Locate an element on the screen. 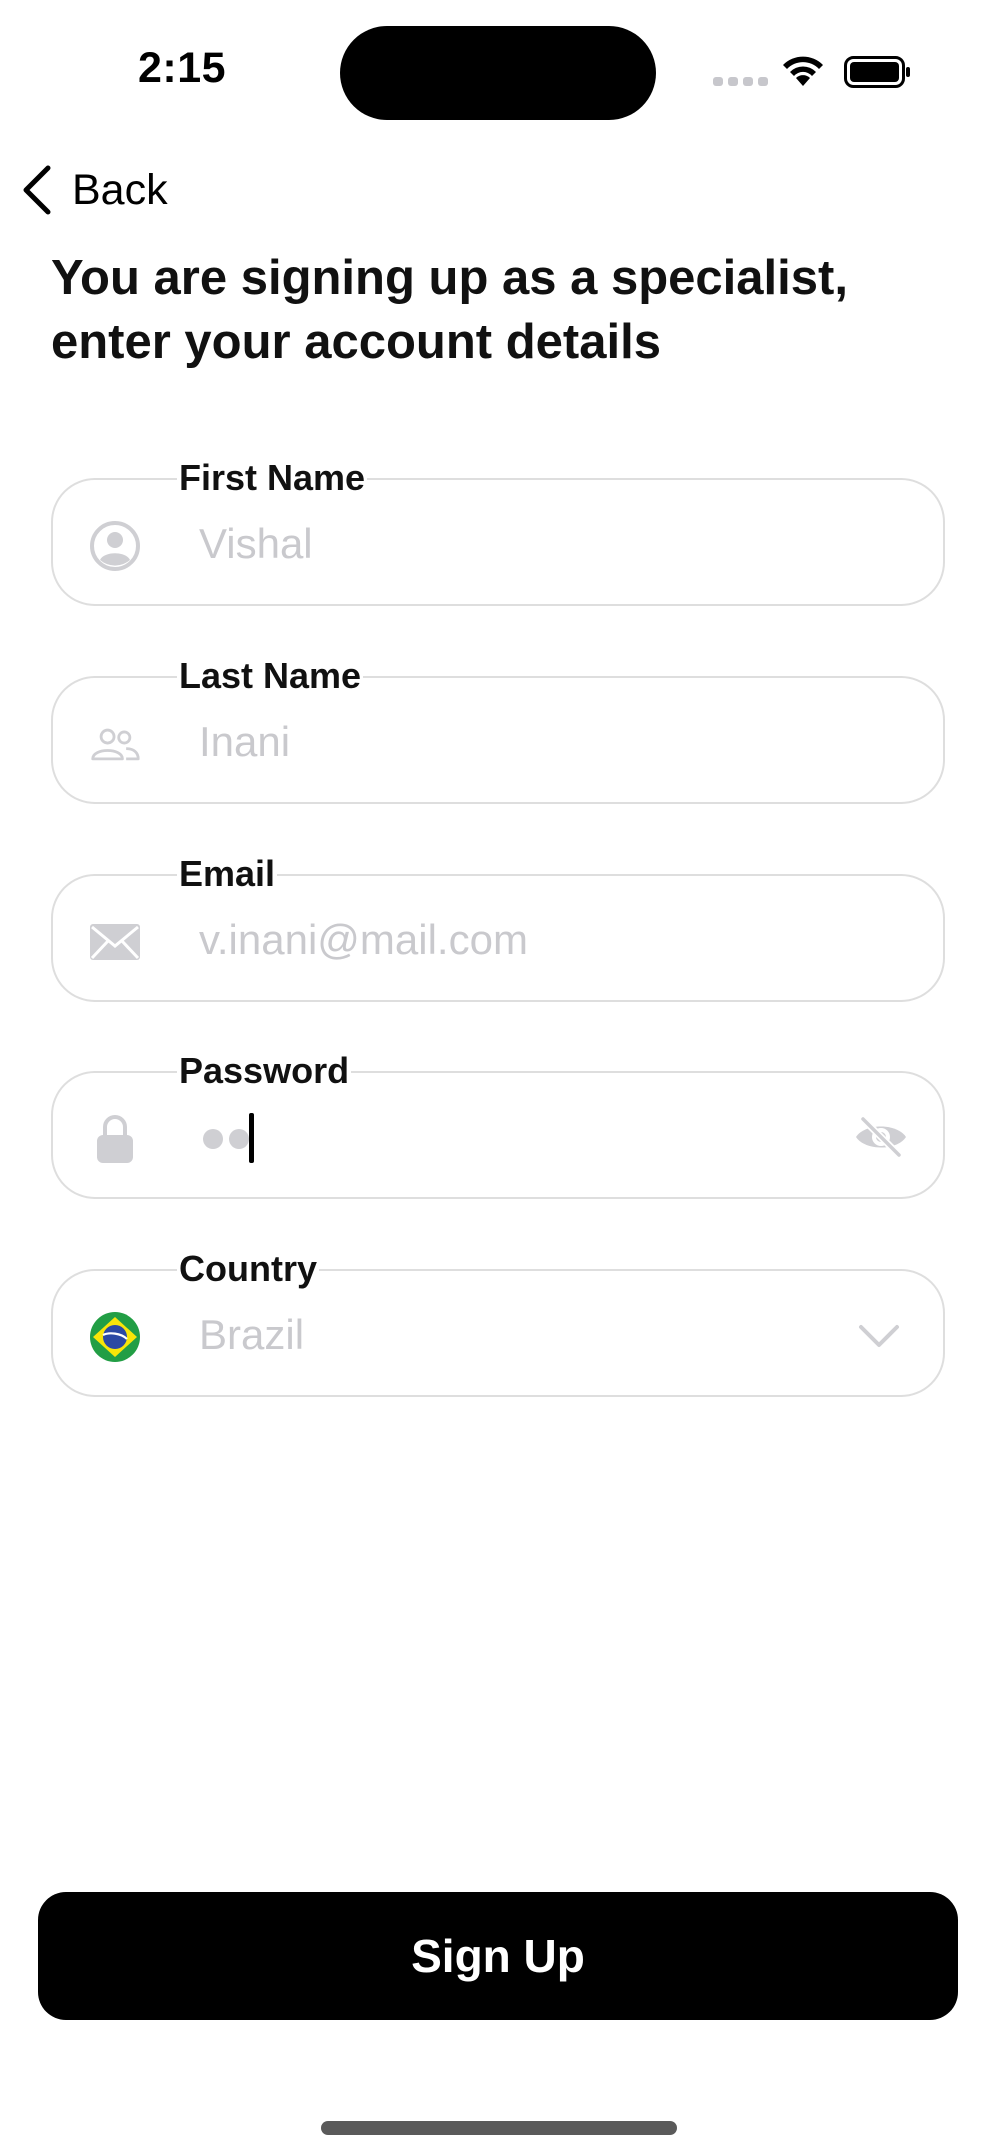 The height and width of the screenshot is (2154, 992). home-indicator is located at coordinates (499, 2128).